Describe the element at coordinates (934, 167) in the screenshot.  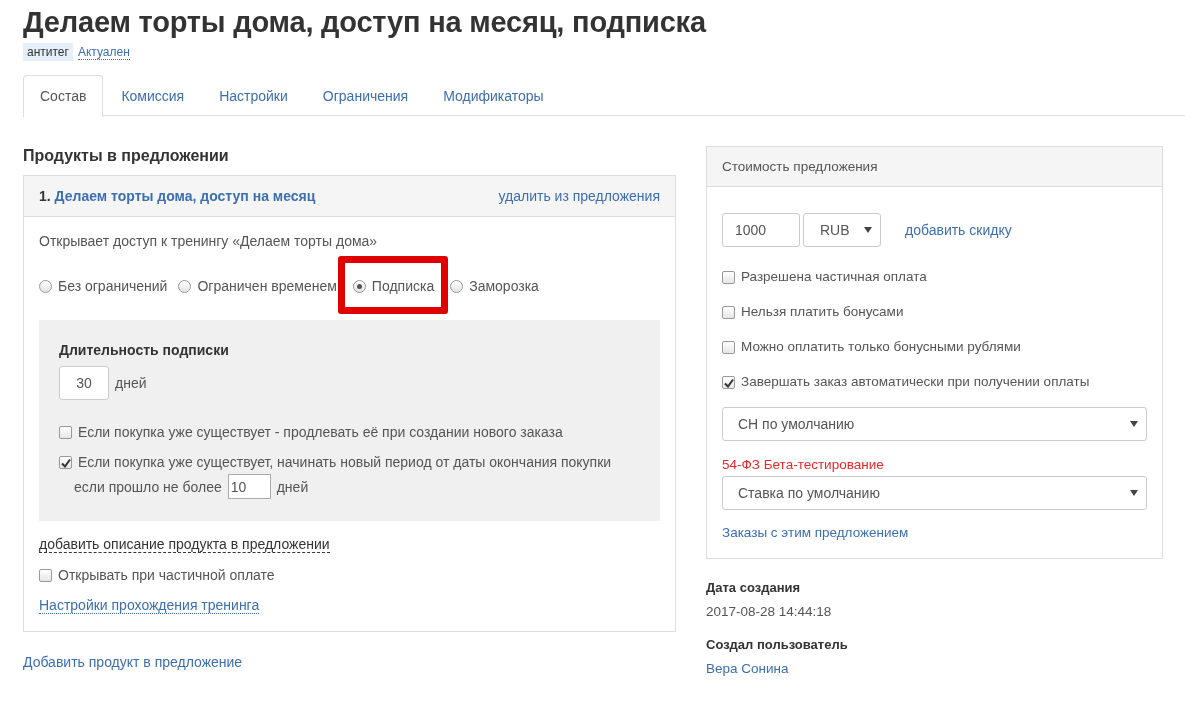
I see `card-header: Стоимость предложения` at that location.